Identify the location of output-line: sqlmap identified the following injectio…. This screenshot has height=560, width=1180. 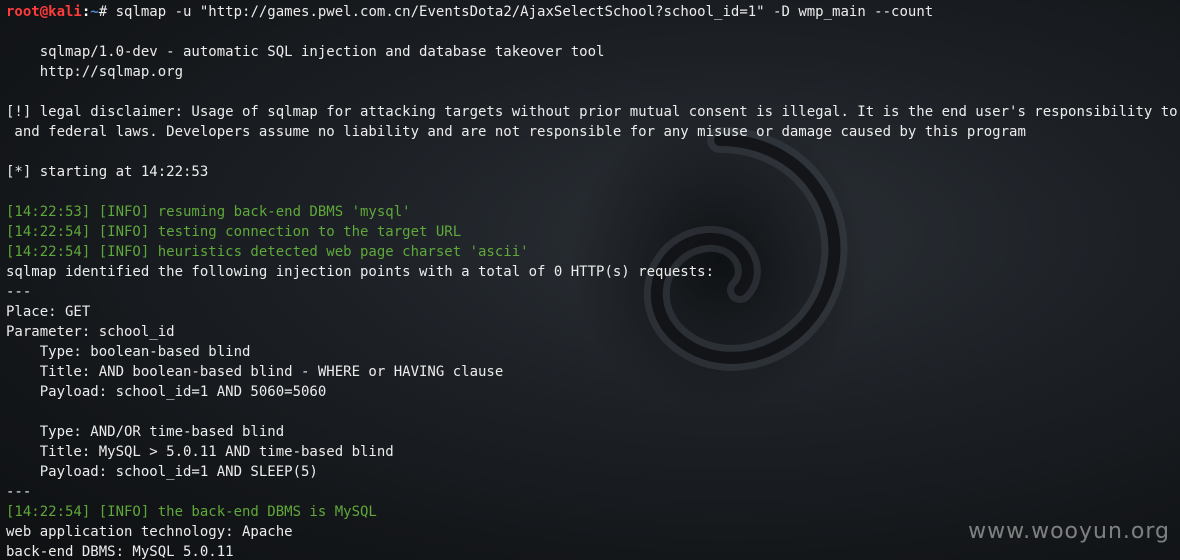
(360, 272).